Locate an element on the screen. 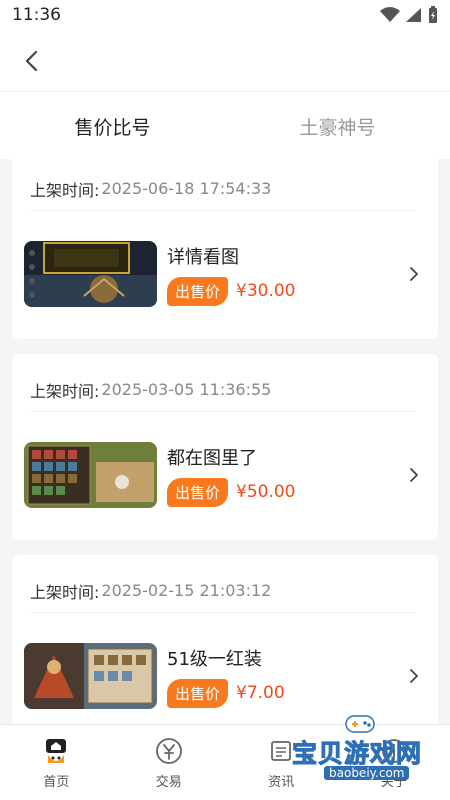  tab-label: 首页 is located at coordinates (56, 782).